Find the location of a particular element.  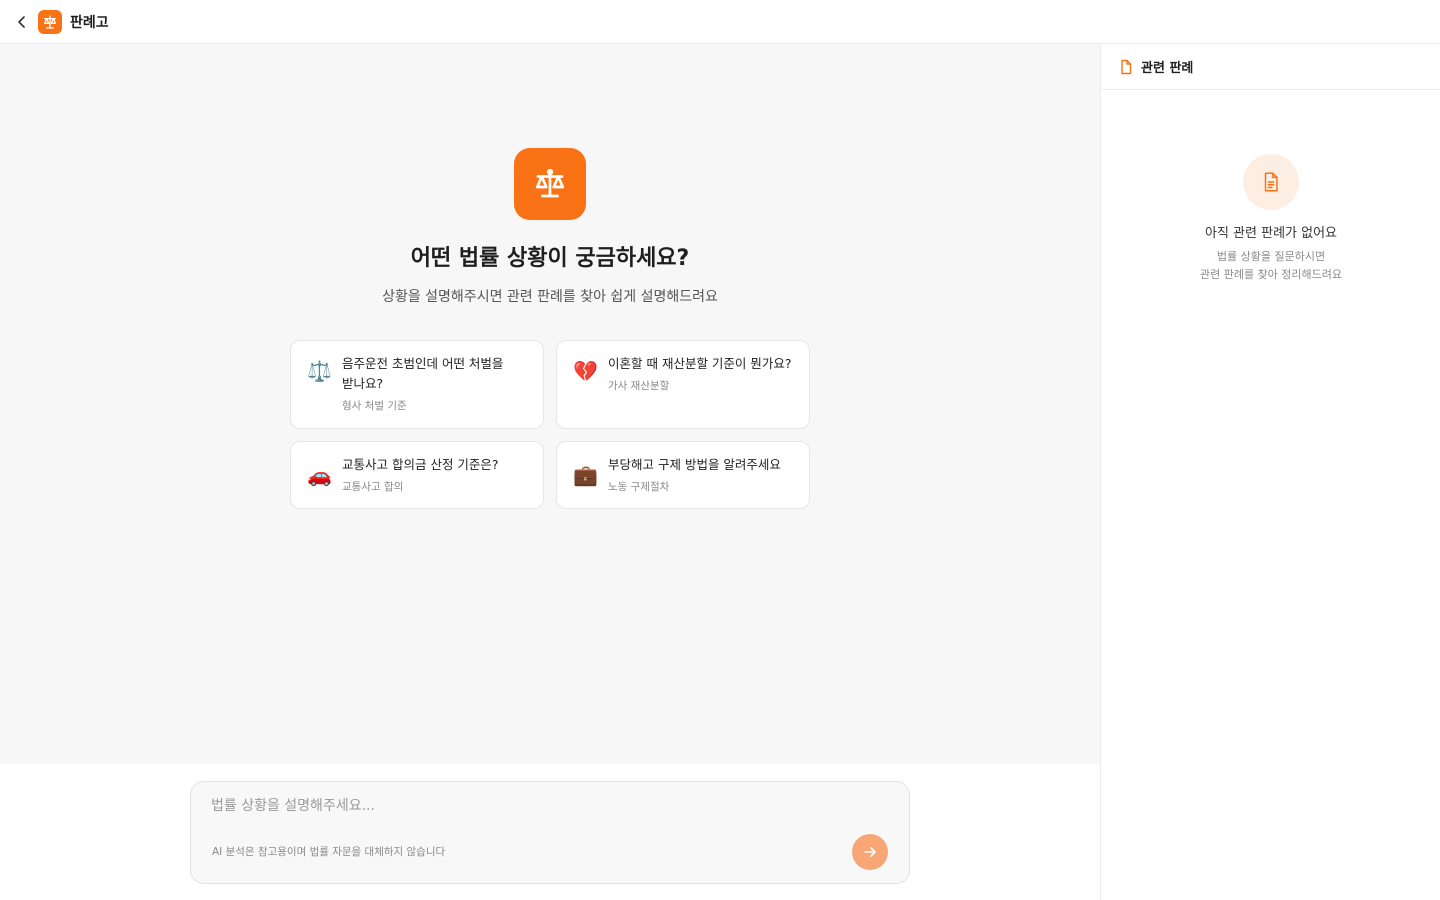

disclaimer-text: AI 분석은 참고용이며 법률 자문을 대체하지 않습니다 is located at coordinates (329, 852).